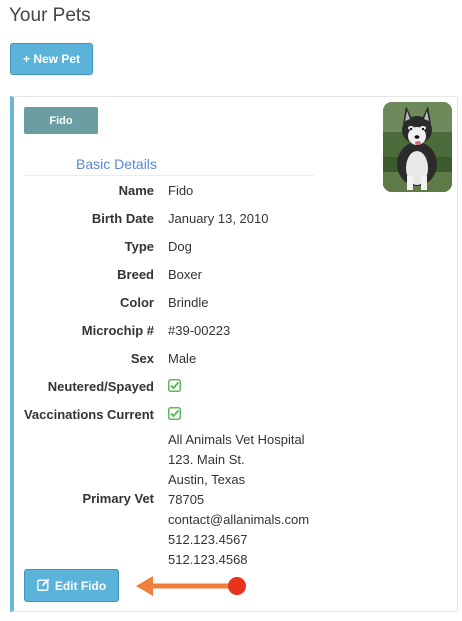 The height and width of the screenshot is (621, 462). Describe the element at coordinates (180, 246) in the screenshot. I see `detail-value: Dog` at that location.